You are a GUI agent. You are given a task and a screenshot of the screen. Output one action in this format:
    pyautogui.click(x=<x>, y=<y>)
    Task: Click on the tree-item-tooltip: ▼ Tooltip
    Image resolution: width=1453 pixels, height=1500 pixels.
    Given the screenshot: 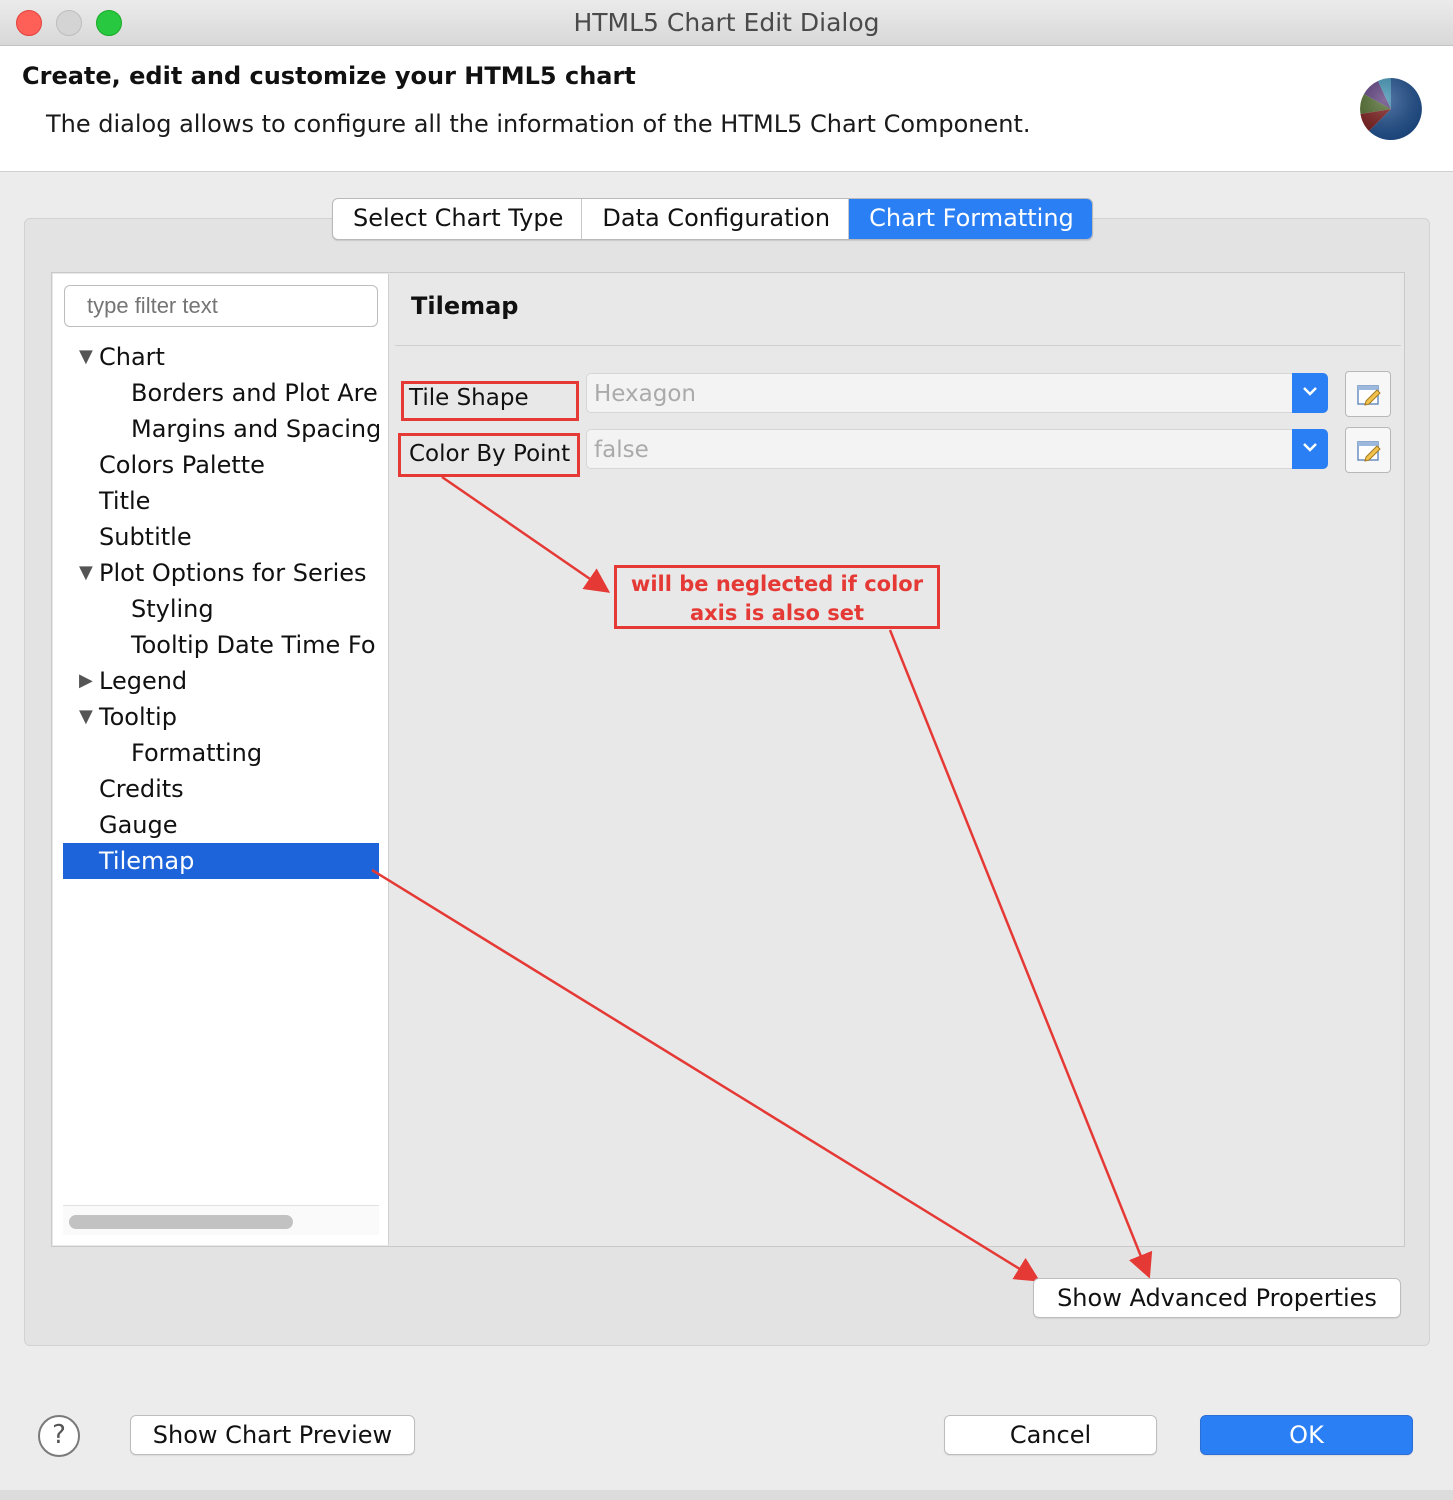 What is the action you would take?
    pyautogui.click(x=221, y=717)
    